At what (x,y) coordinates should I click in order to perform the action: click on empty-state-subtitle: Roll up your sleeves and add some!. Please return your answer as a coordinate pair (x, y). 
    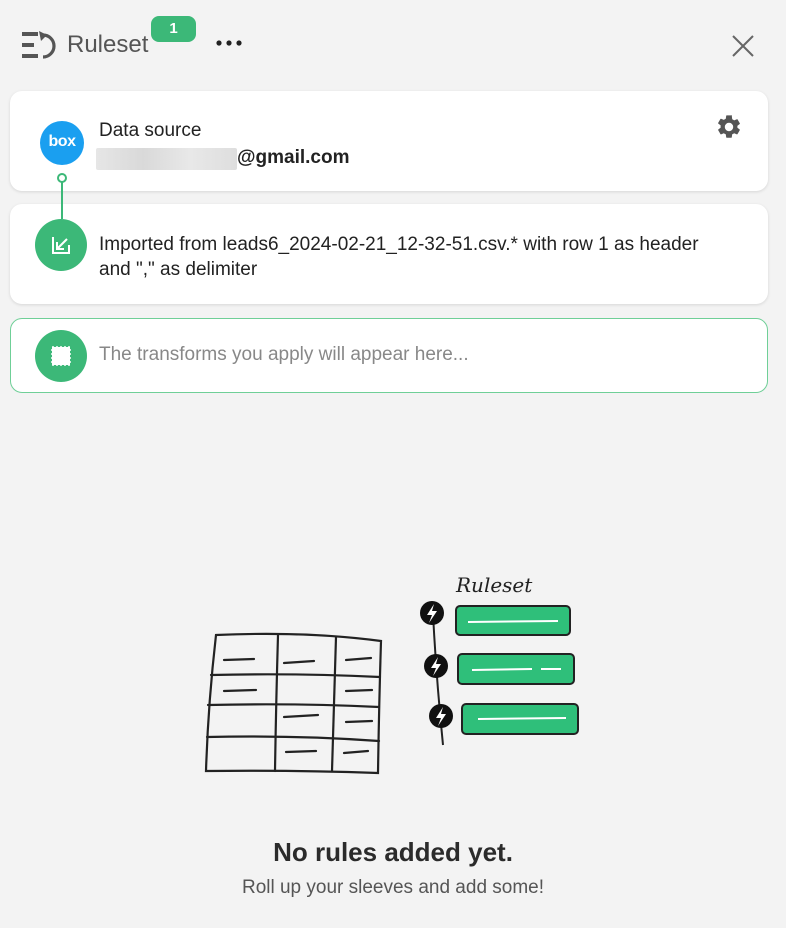
    Looking at the image, I should click on (393, 887).